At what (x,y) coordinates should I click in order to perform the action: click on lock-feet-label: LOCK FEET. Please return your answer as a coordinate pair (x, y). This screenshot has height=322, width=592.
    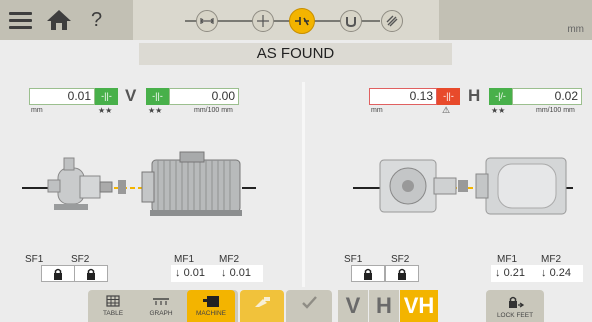
    Looking at the image, I should click on (515, 315).